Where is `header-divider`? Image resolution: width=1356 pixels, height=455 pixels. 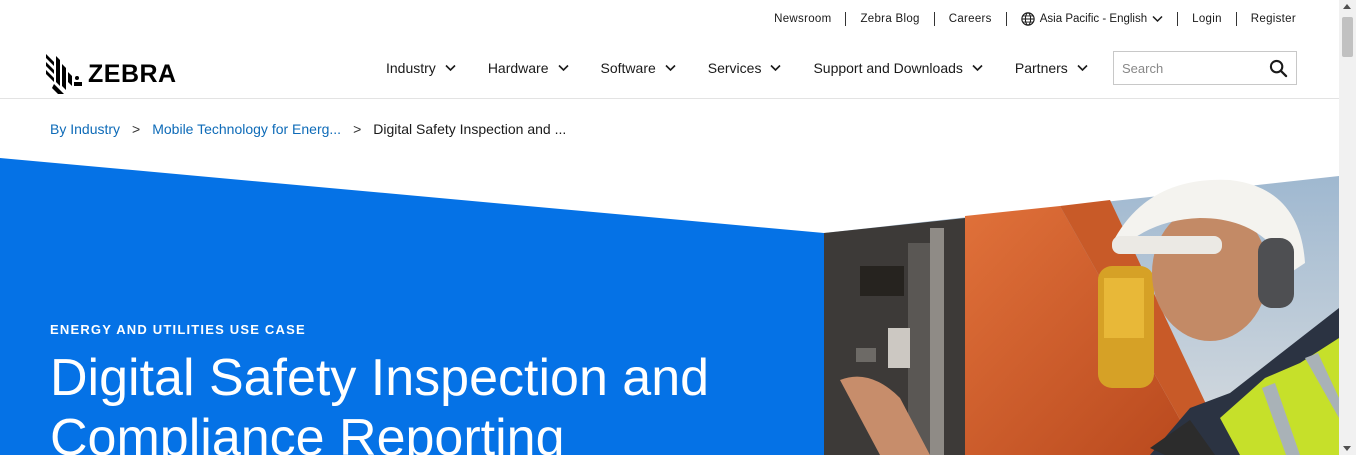 header-divider is located at coordinates (669, 98).